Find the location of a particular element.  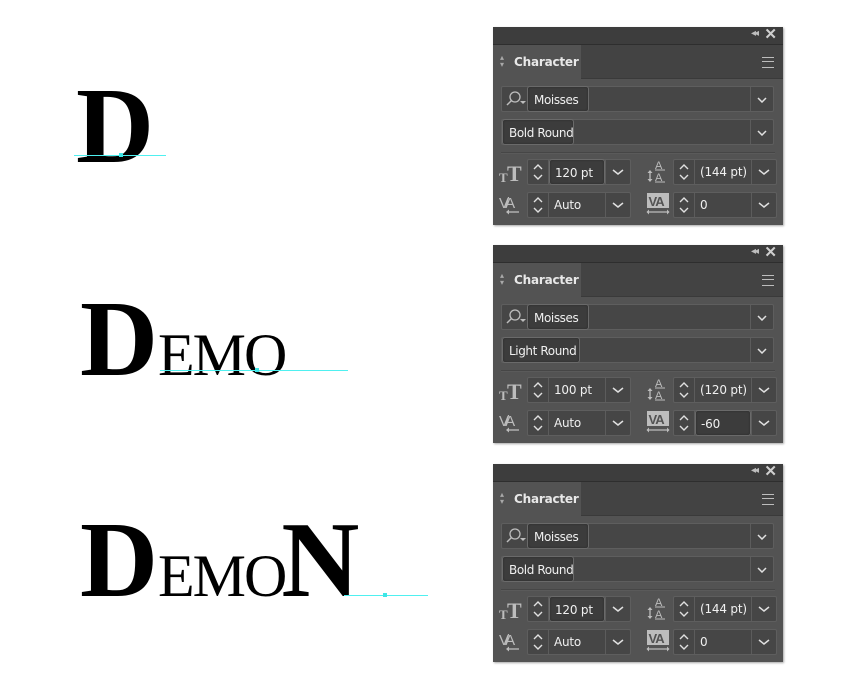

leading-field: (120 pt) is located at coordinates (725, 390).